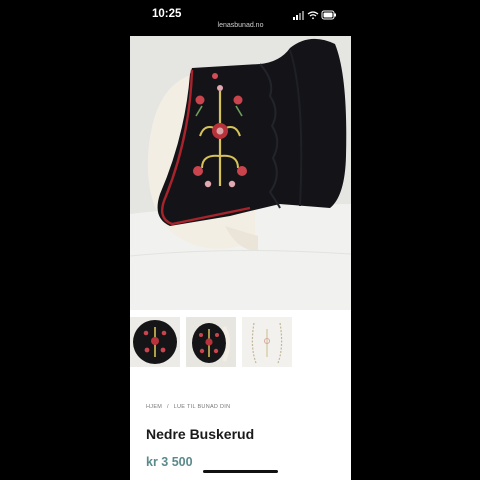  Describe the element at coordinates (328, 15) in the screenshot. I see `battery-icon` at that location.